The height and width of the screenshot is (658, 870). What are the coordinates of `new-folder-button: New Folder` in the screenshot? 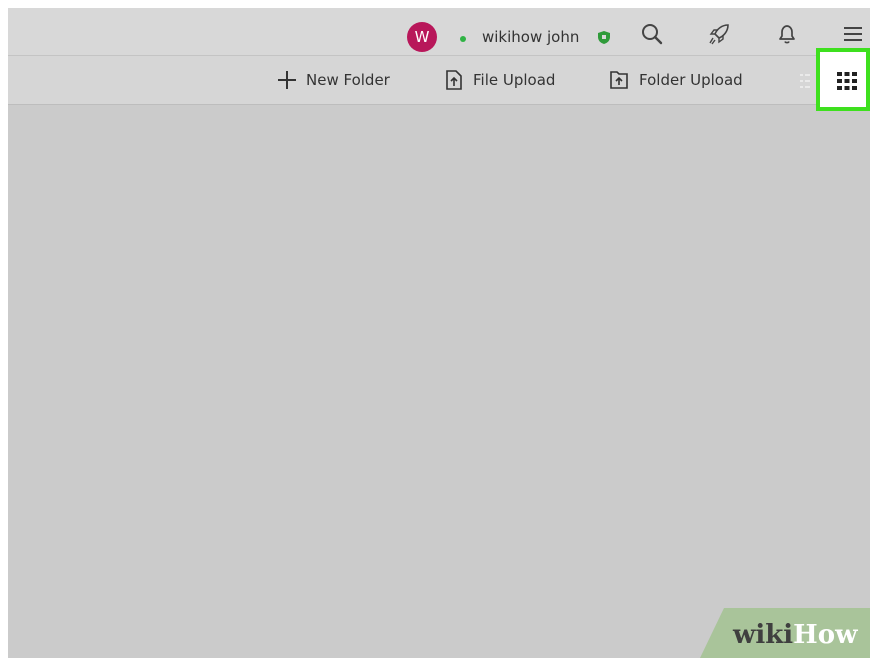 It's located at (334, 80).